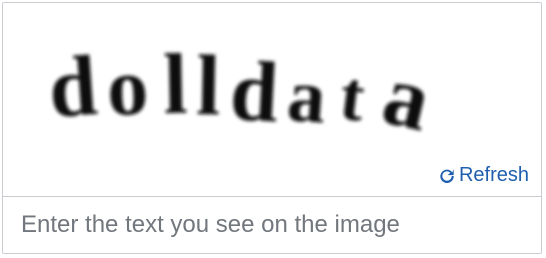  What do you see at coordinates (352, 96) in the screenshot?
I see `svg-text: t` at bounding box center [352, 96].